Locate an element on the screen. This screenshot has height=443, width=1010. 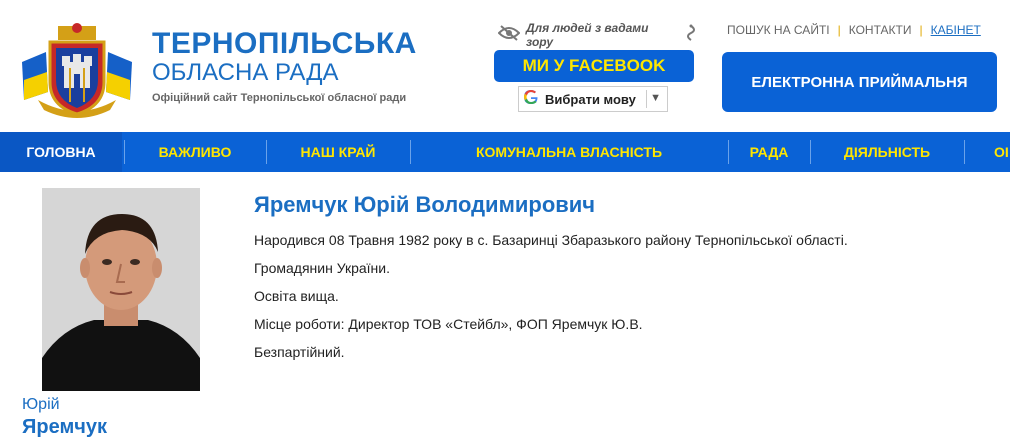
google-g-icon is located at coordinates (531, 99).